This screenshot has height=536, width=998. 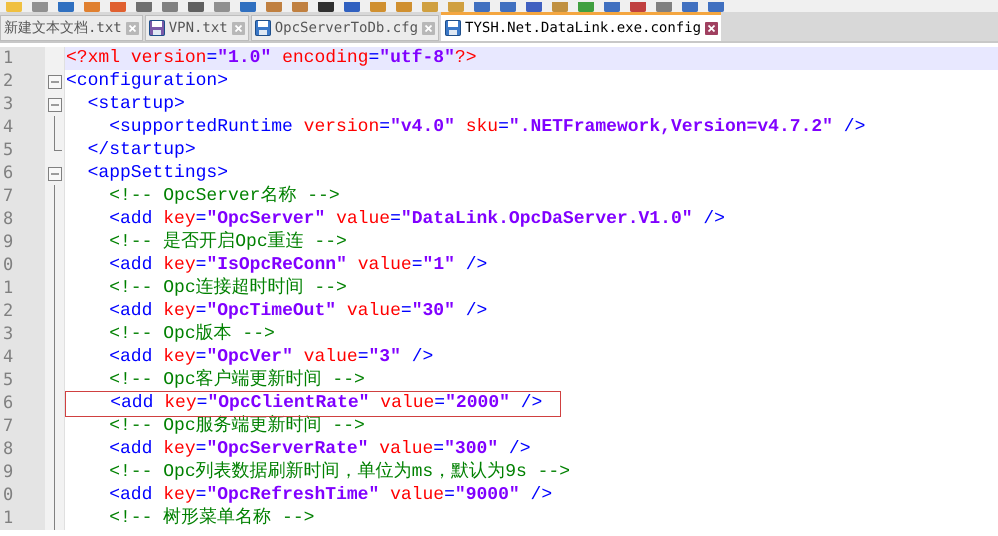 What do you see at coordinates (58, 145) in the screenshot?
I see `fold-end-icon` at bounding box center [58, 145].